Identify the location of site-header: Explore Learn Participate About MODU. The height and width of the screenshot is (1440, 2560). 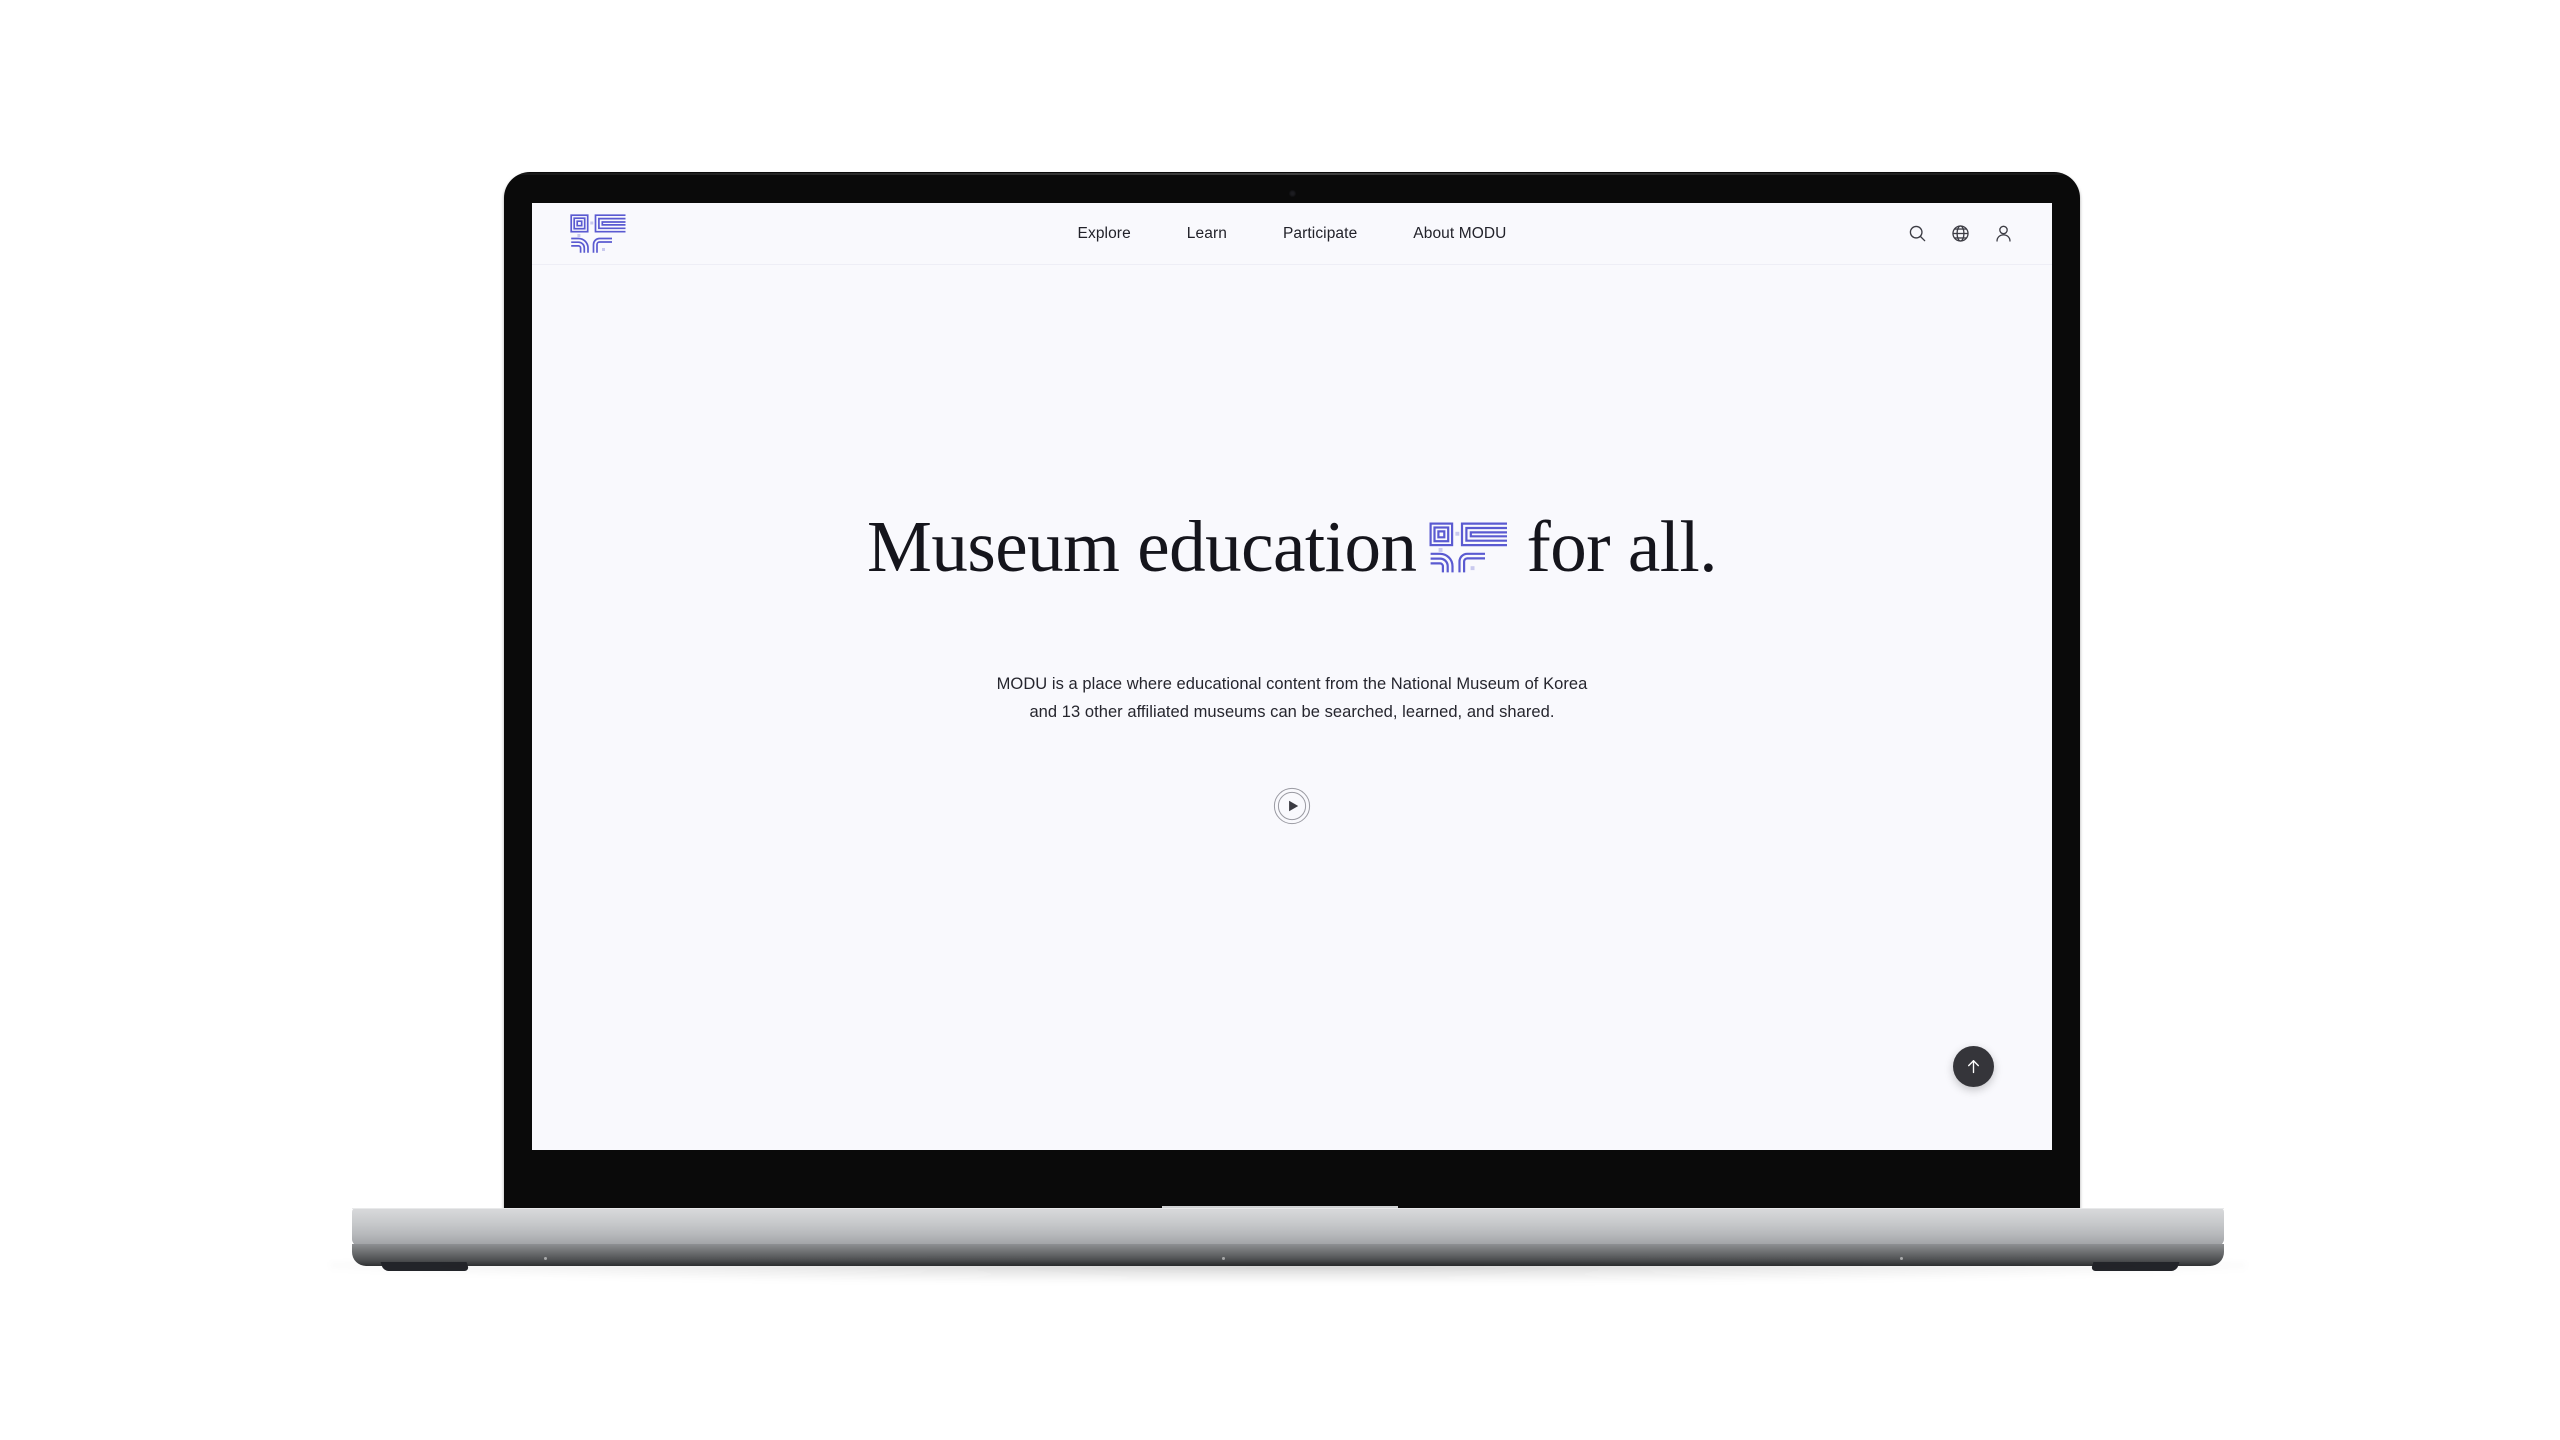
(1292, 234).